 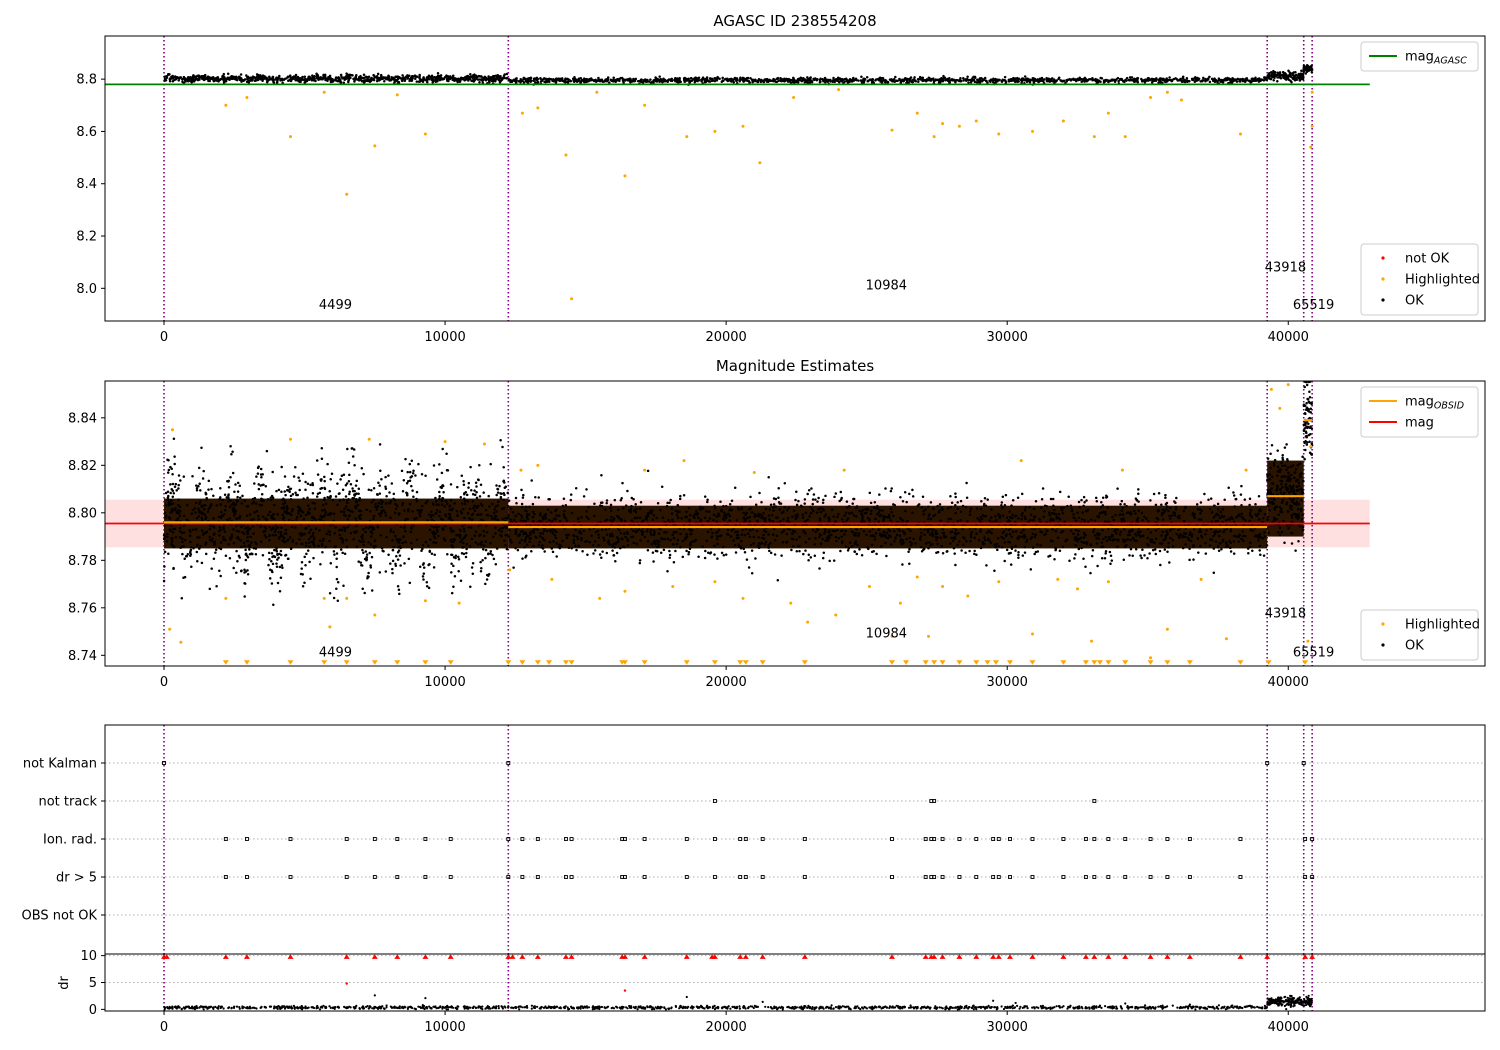 I want to click on top-obsid-label: 65519, so click(x=1313, y=305).